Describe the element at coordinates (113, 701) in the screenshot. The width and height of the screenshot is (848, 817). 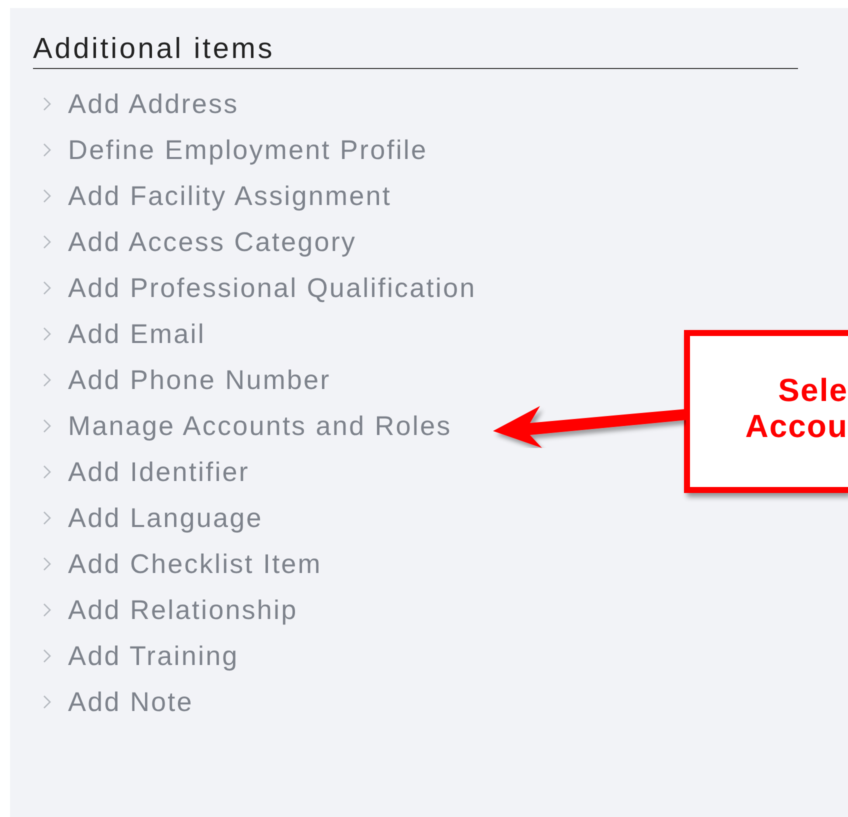
I see `add-item-link: Add Note` at that location.